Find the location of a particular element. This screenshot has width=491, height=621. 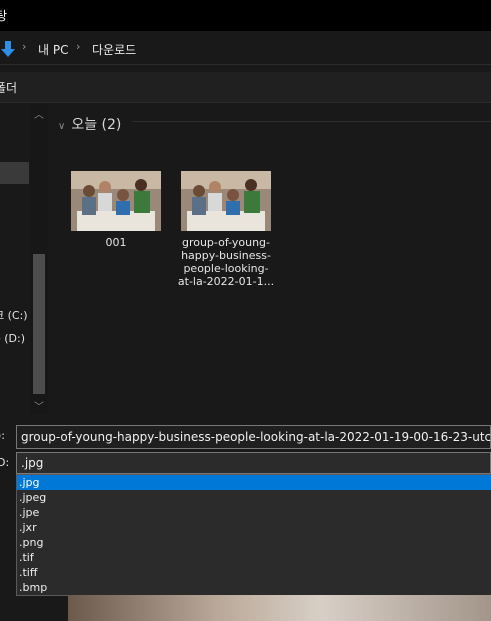

group-divider is located at coordinates (311, 121).